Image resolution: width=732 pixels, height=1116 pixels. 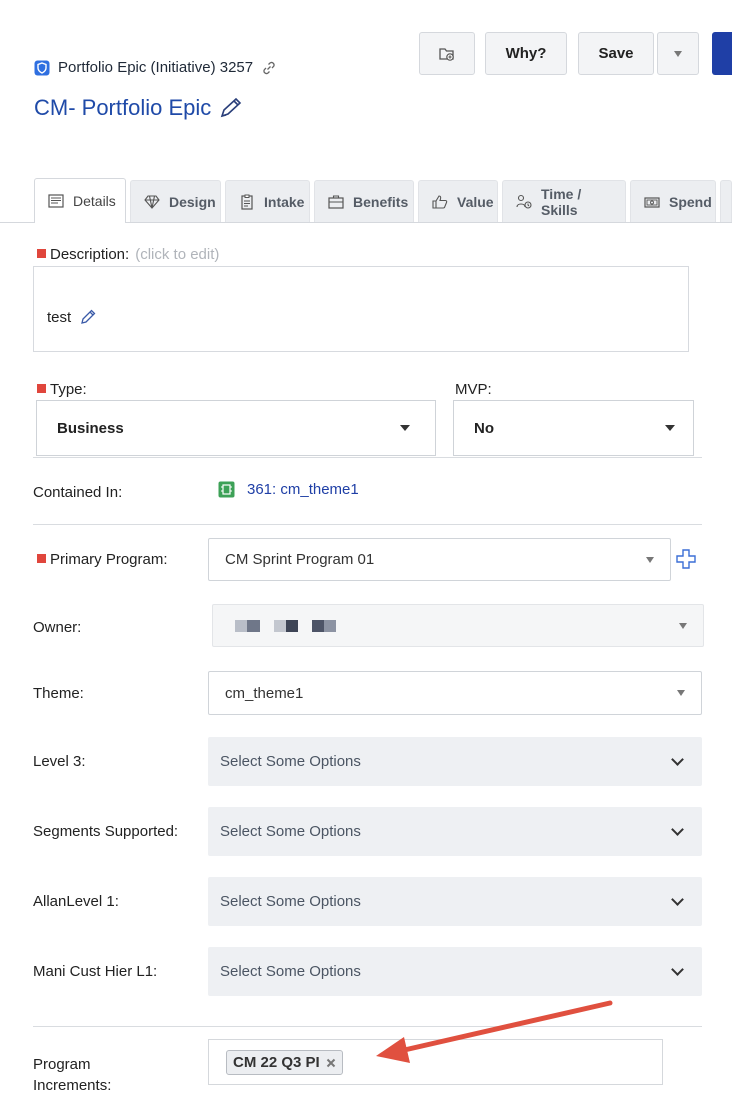 What do you see at coordinates (455, 971) in the screenshot?
I see `mani-cust-hier-l1-multiselect: Select Some Options` at bounding box center [455, 971].